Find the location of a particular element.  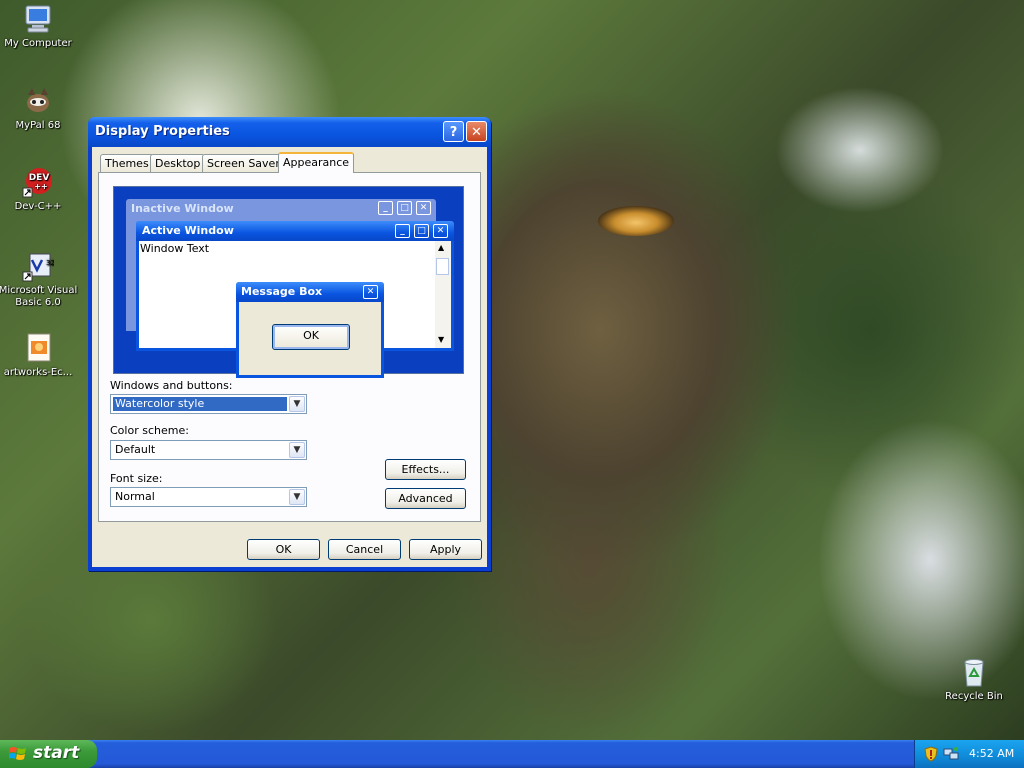

scroll-thumb is located at coordinates (442, 266).